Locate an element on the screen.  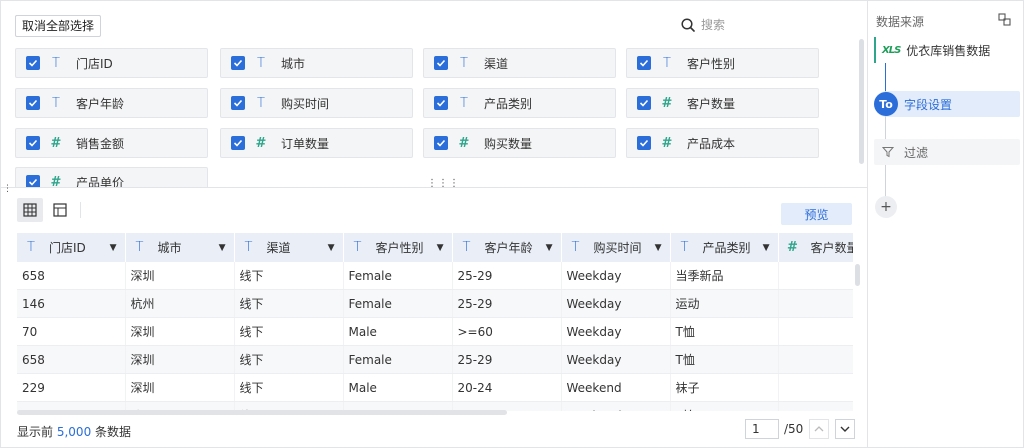
search-placeholder: 搜索 is located at coordinates (713, 25).